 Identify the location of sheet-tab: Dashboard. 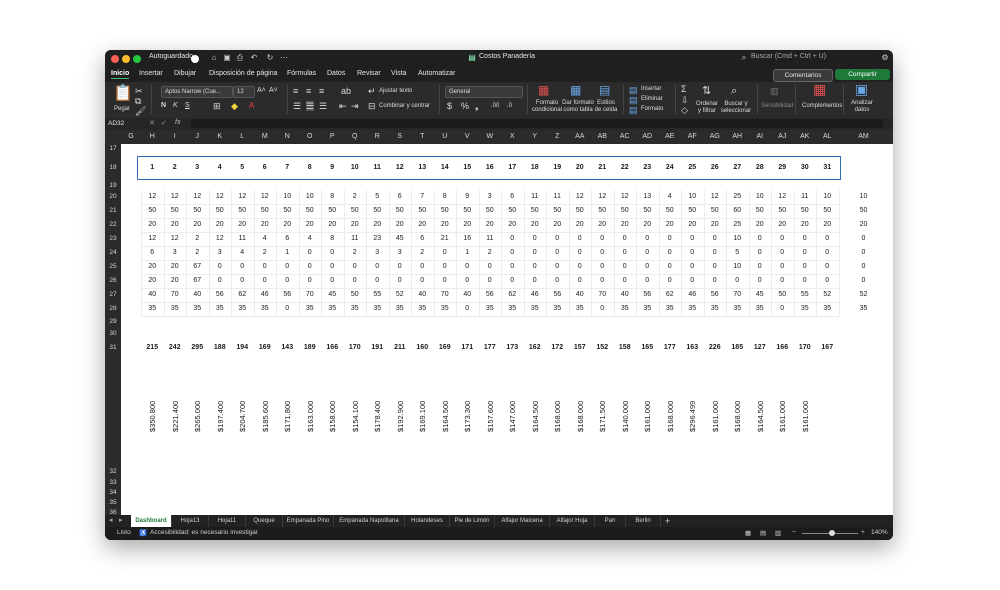
(151, 521).